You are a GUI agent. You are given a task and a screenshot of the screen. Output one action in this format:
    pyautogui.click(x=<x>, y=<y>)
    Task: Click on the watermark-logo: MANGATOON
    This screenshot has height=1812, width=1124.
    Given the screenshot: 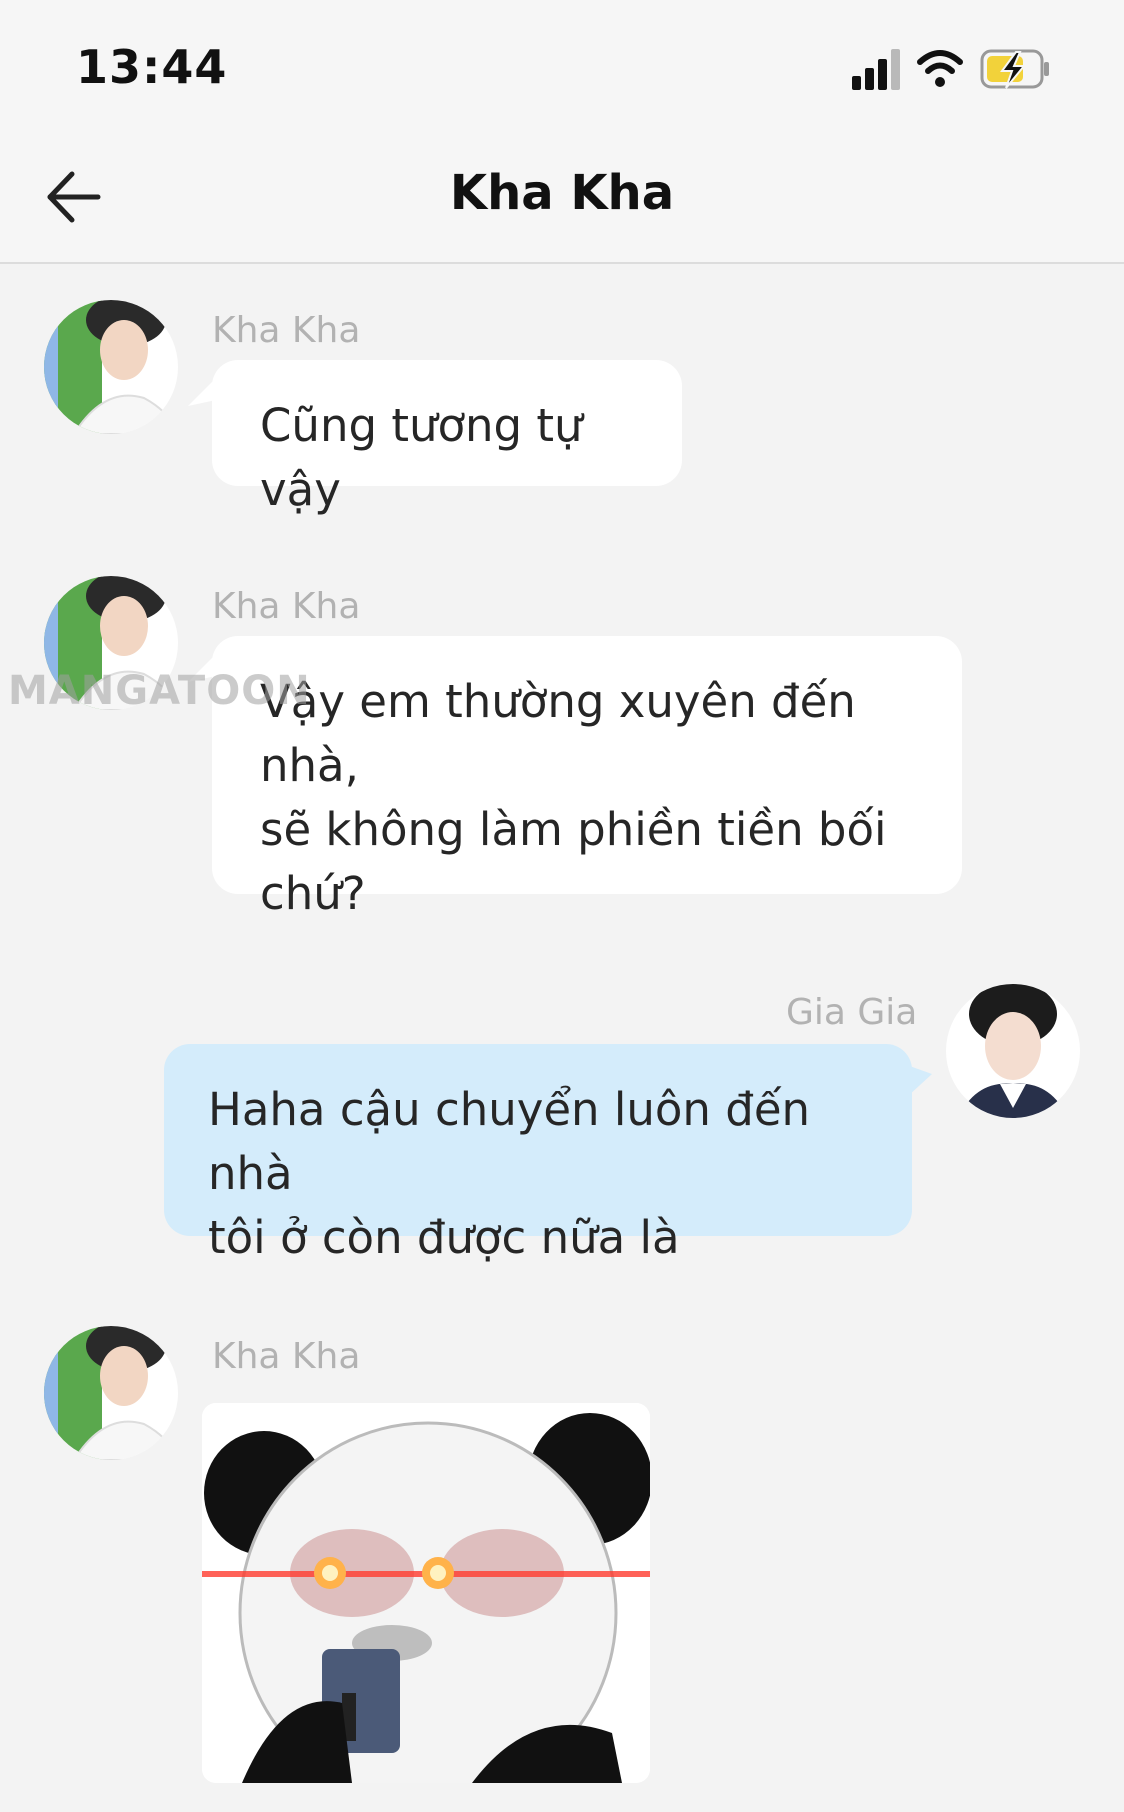 What is the action you would take?
    pyautogui.click(x=159, y=691)
    